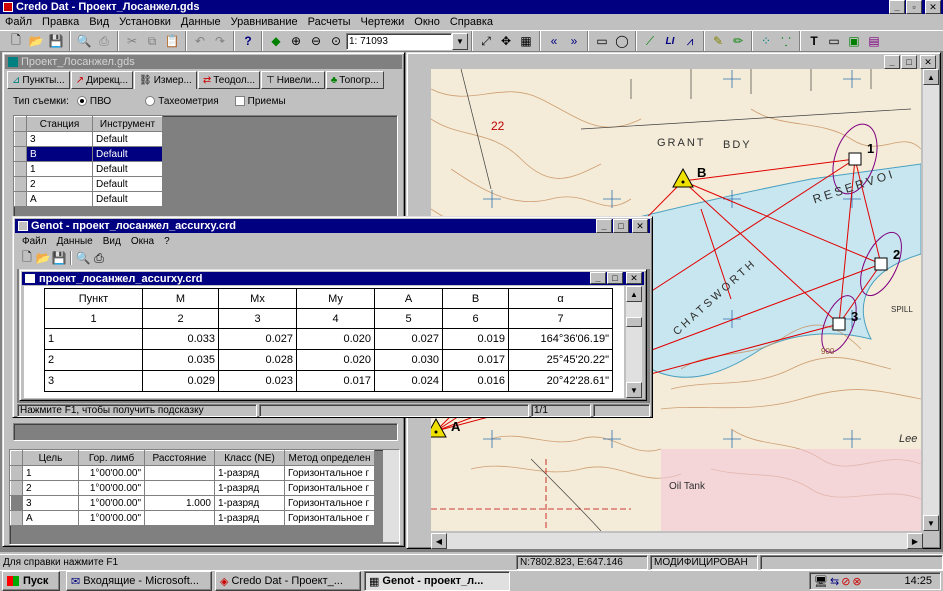  What do you see at coordinates (59, 258) in the screenshot?
I see `genot-save-icon: 💾` at bounding box center [59, 258].